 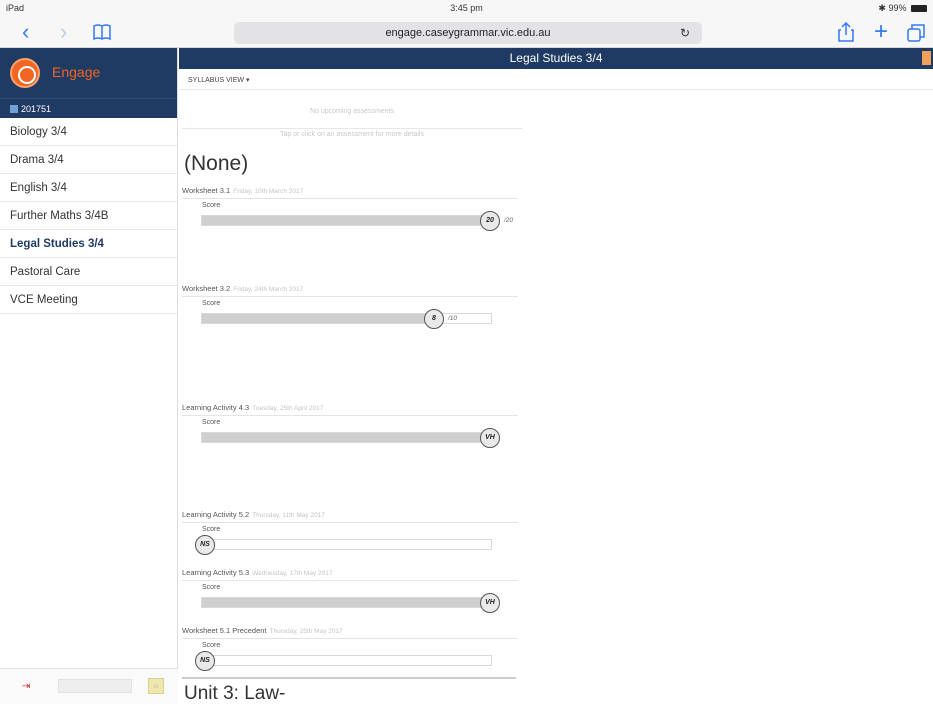 What do you see at coordinates (268, 191) in the screenshot?
I see `assessment-date: Friday, 10th March 2017` at bounding box center [268, 191].